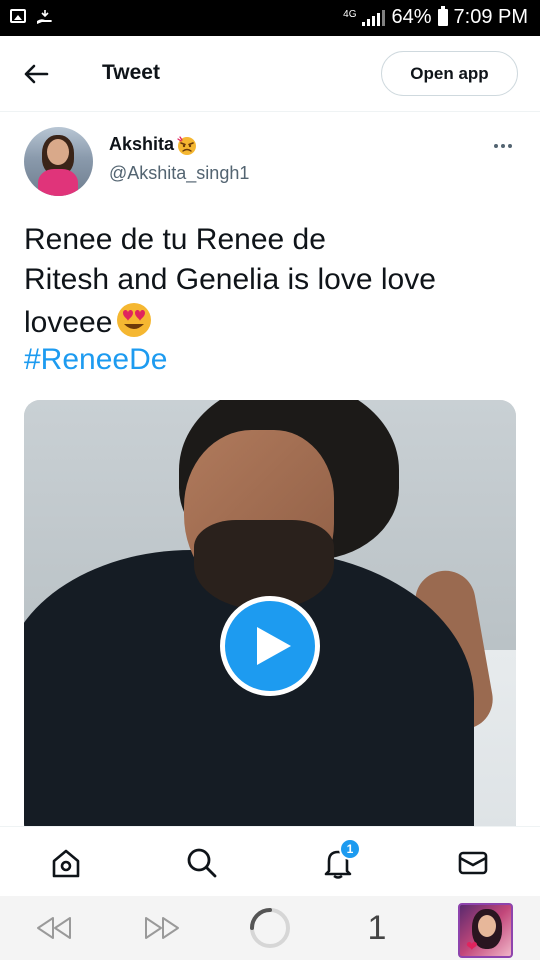  What do you see at coordinates (490, 17) in the screenshot?
I see `clock: 7:09 PM` at bounding box center [490, 17].